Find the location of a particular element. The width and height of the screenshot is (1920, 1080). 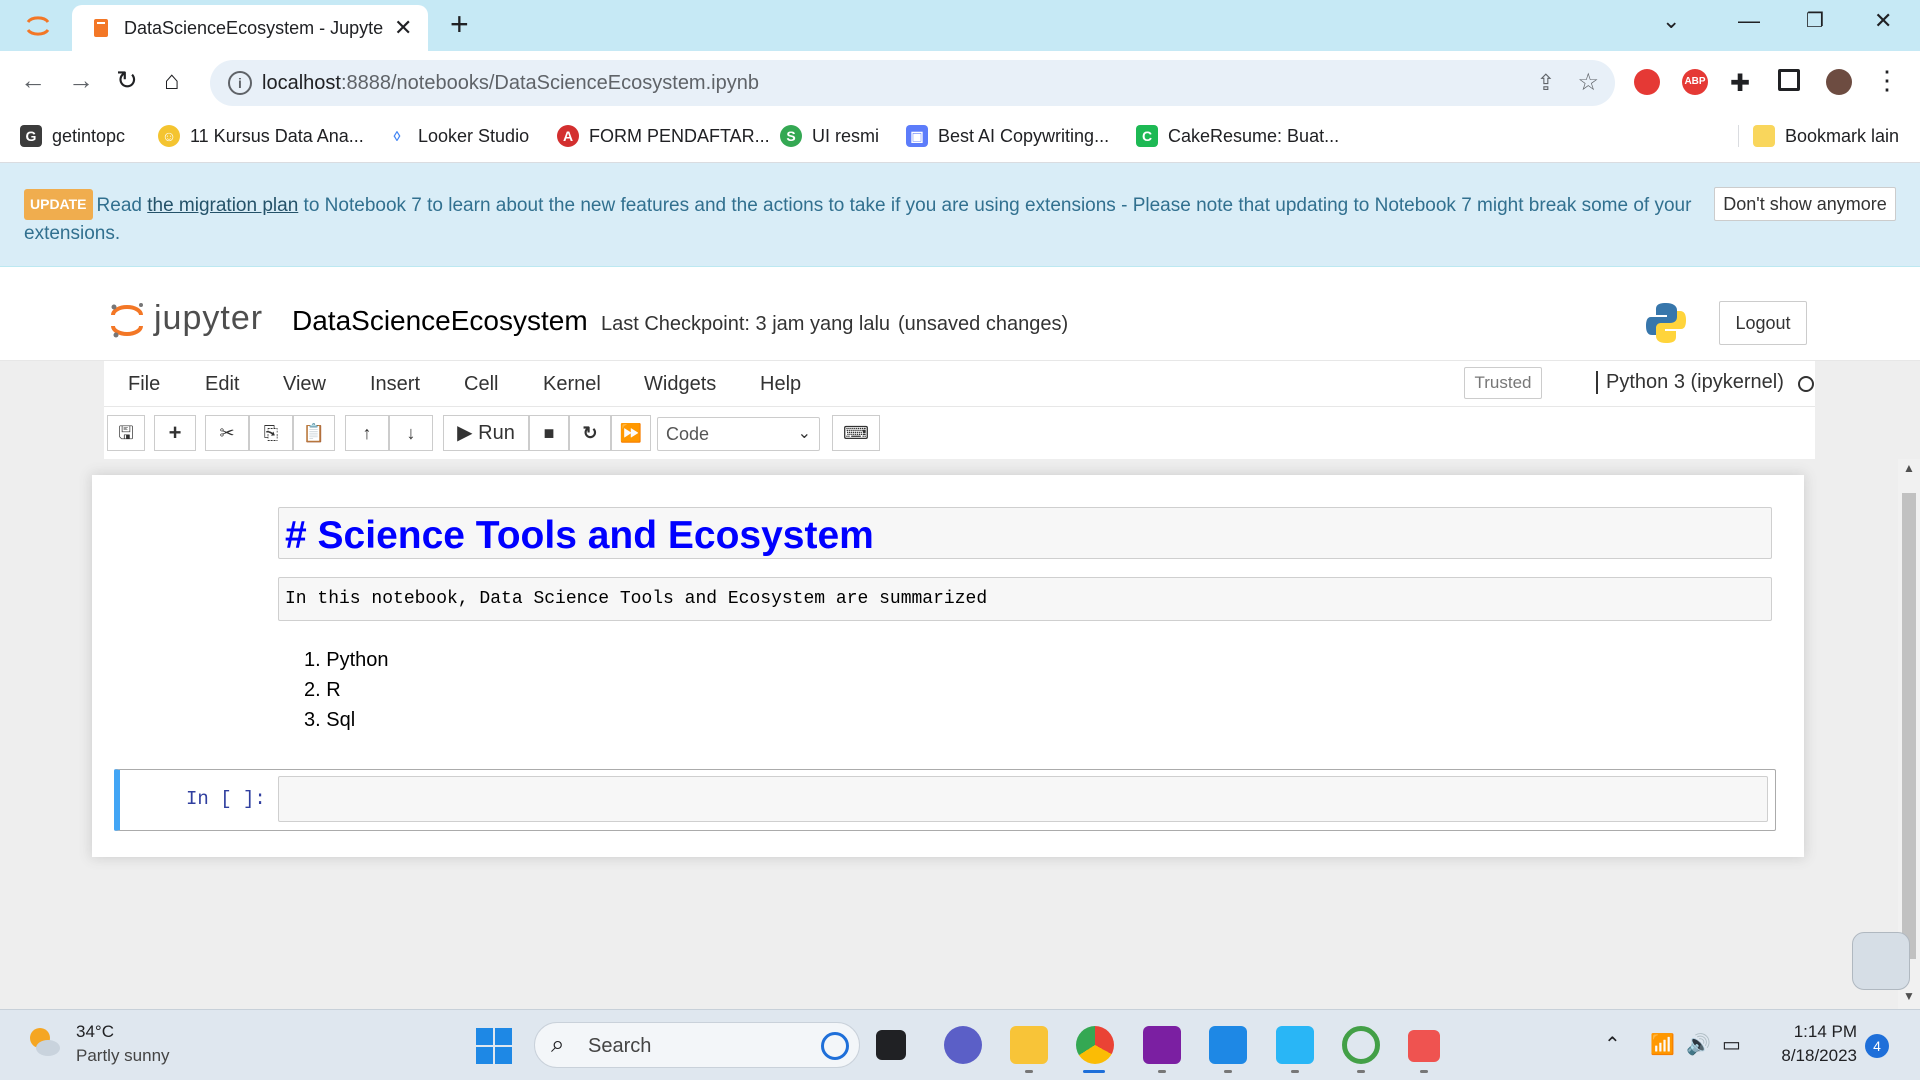

unsaved-indicator: (unsaved changes) is located at coordinates (983, 324).